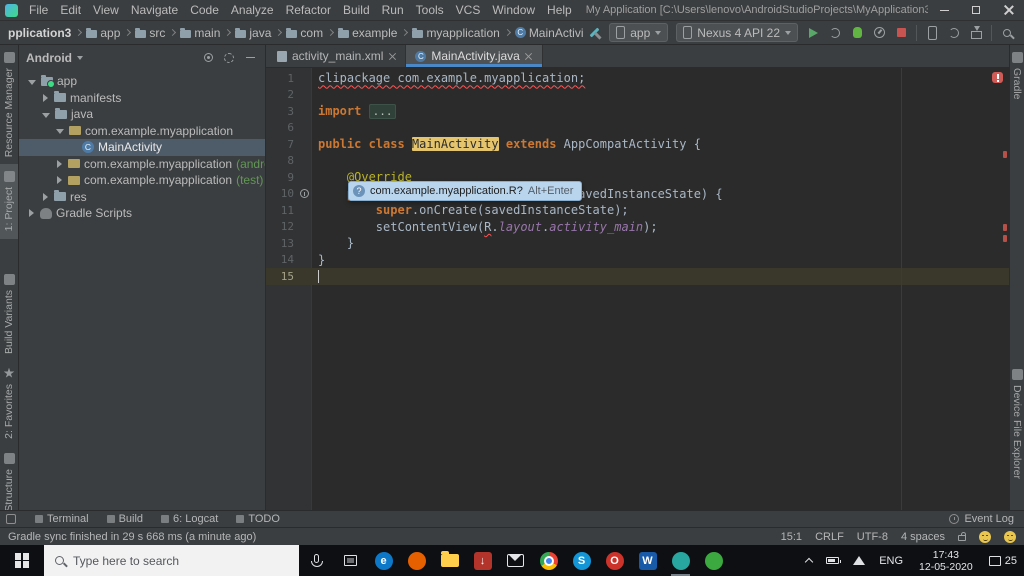 The height and width of the screenshot is (576, 1024). What do you see at coordinates (791, 537) in the screenshot?
I see `caret-position: 15:1` at bounding box center [791, 537].